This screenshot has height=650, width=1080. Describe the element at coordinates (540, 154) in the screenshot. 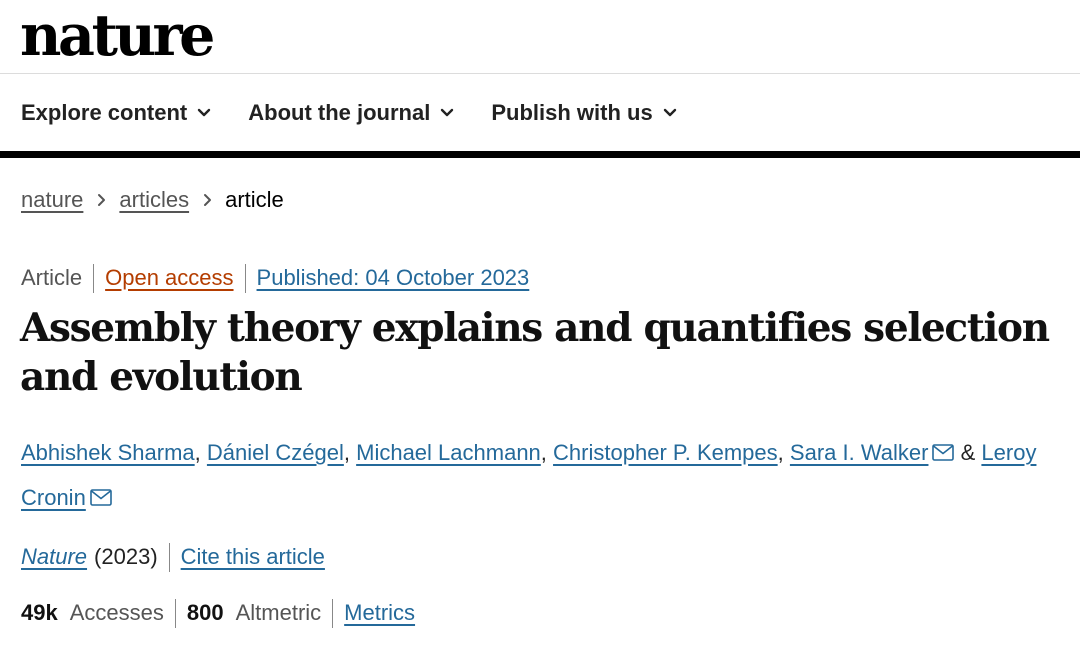

I see `nav-divider` at that location.